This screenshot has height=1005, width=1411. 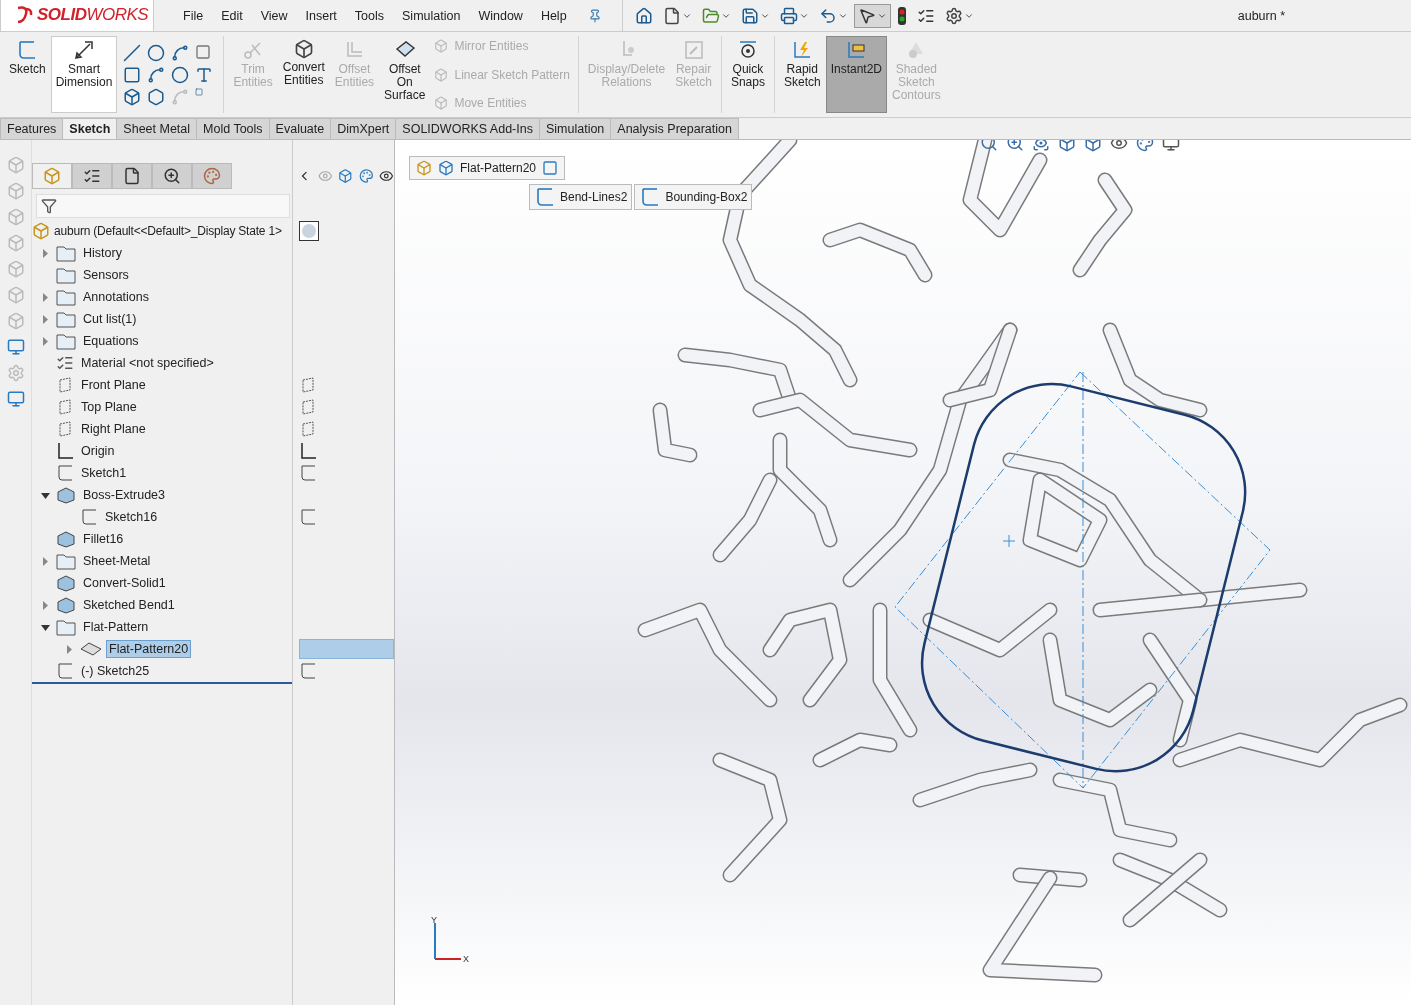 I want to click on ribbon-button: Sketch, so click(x=27, y=74).